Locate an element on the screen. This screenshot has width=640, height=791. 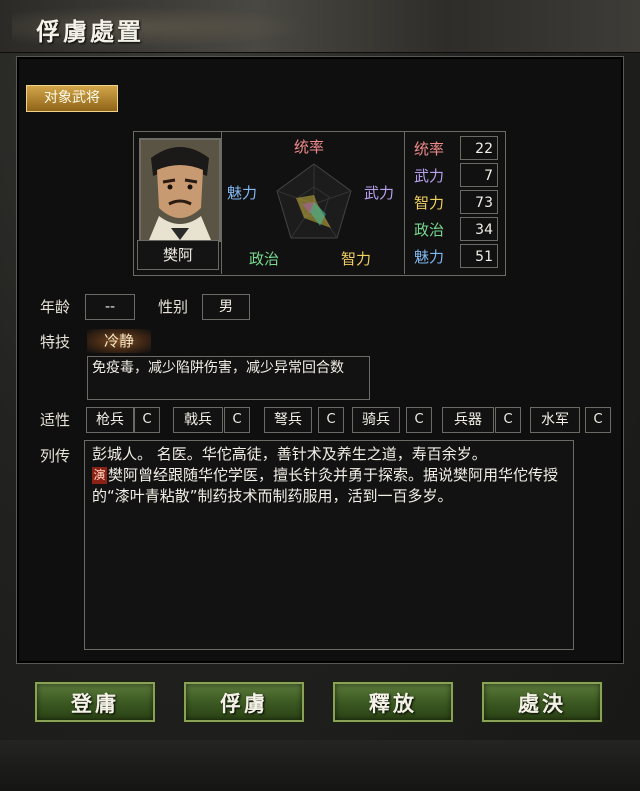
stat-radar-chart: 统率 武力 智力 政治 魅力 is located at coordinates (312, 202).